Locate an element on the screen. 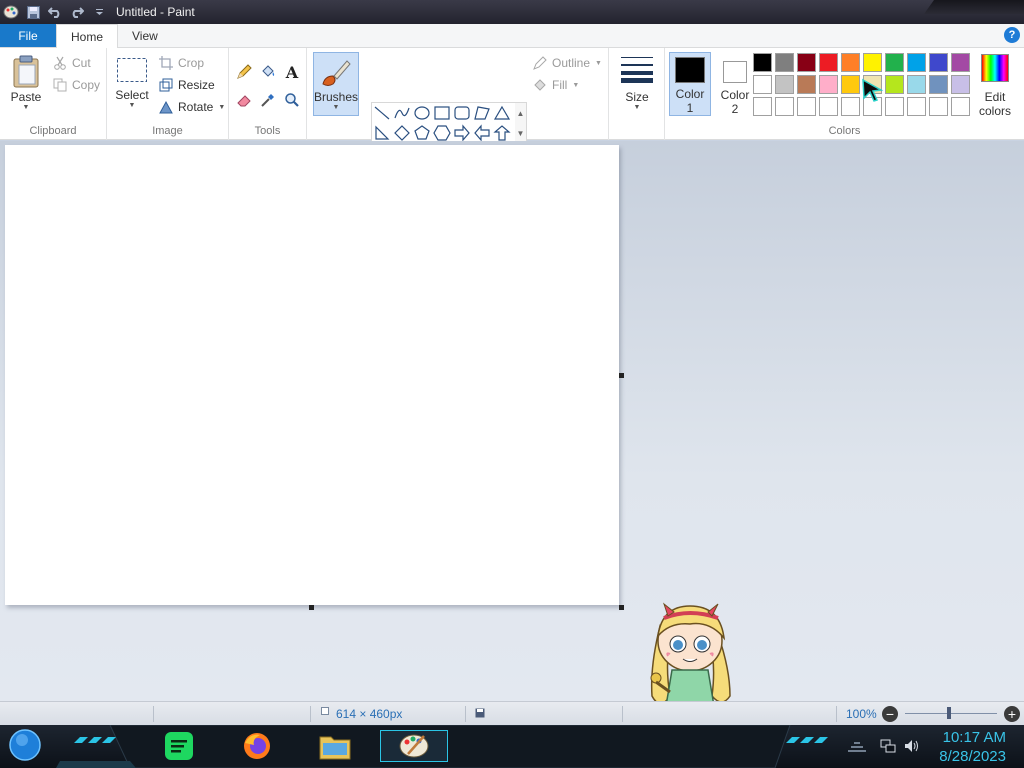  shapes-scroll-up-icon: ▲ is located at coordinates (521, 113).